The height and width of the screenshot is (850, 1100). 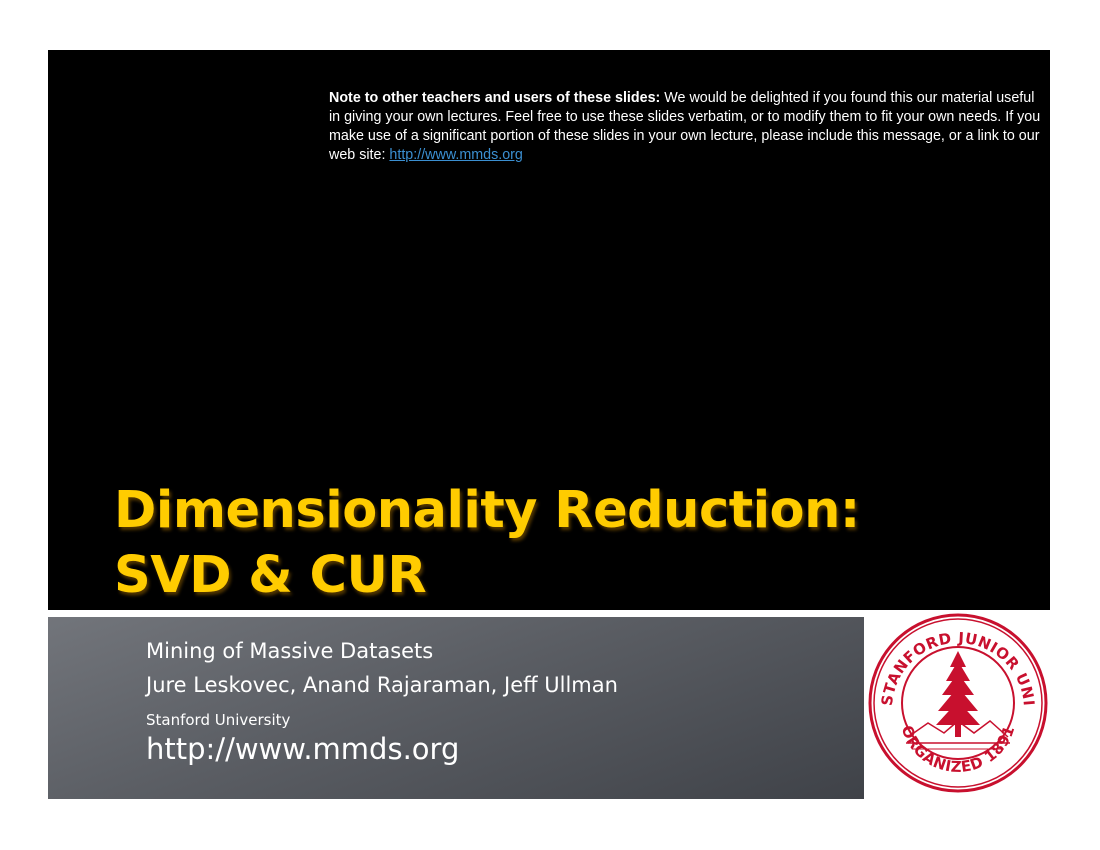 What do you see at coordinates (487, 543) in the screenshot?
I see `slide-title: Dimensionality Reduction: SVD & CUR` at bounding box center [487, 543].